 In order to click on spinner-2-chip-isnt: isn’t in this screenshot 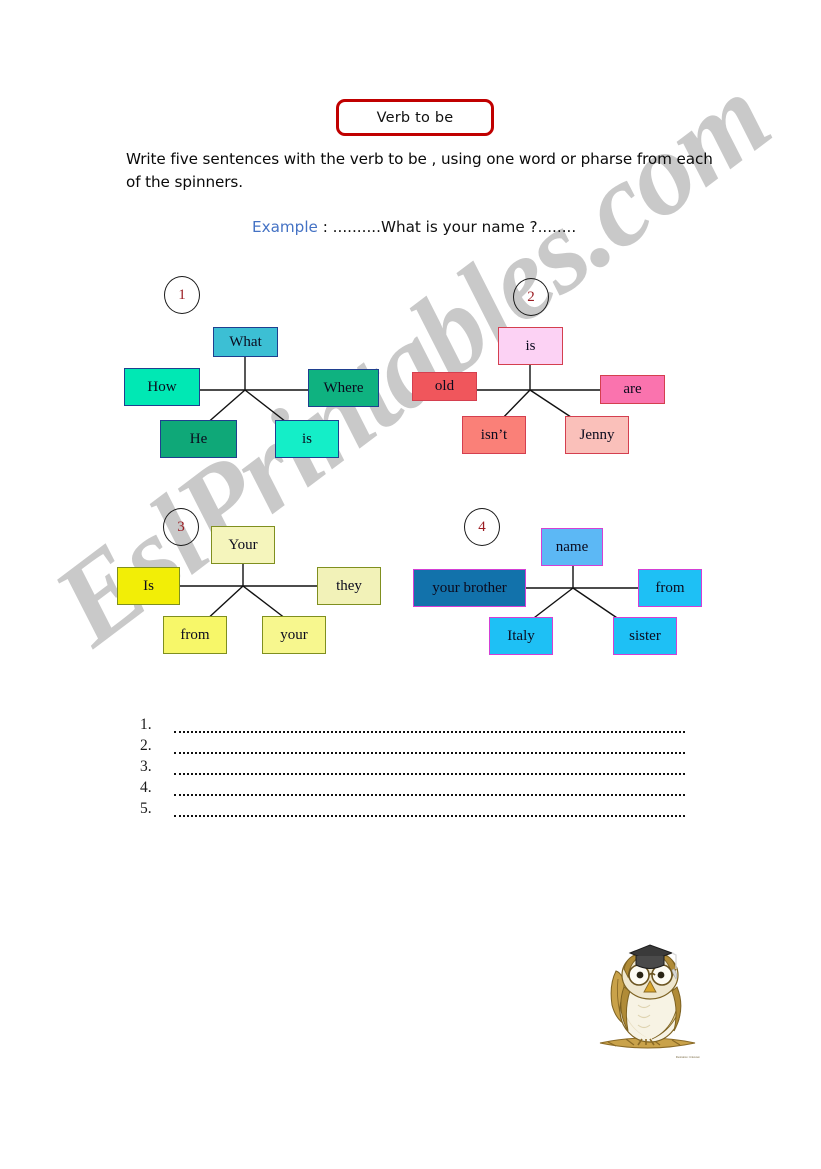, I will do `click(494, 435)`.